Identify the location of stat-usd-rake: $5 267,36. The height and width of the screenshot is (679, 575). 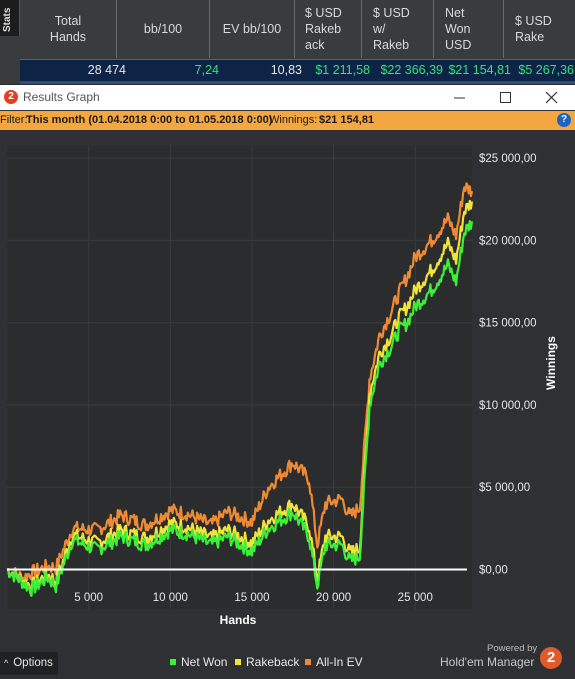
(546, 70).